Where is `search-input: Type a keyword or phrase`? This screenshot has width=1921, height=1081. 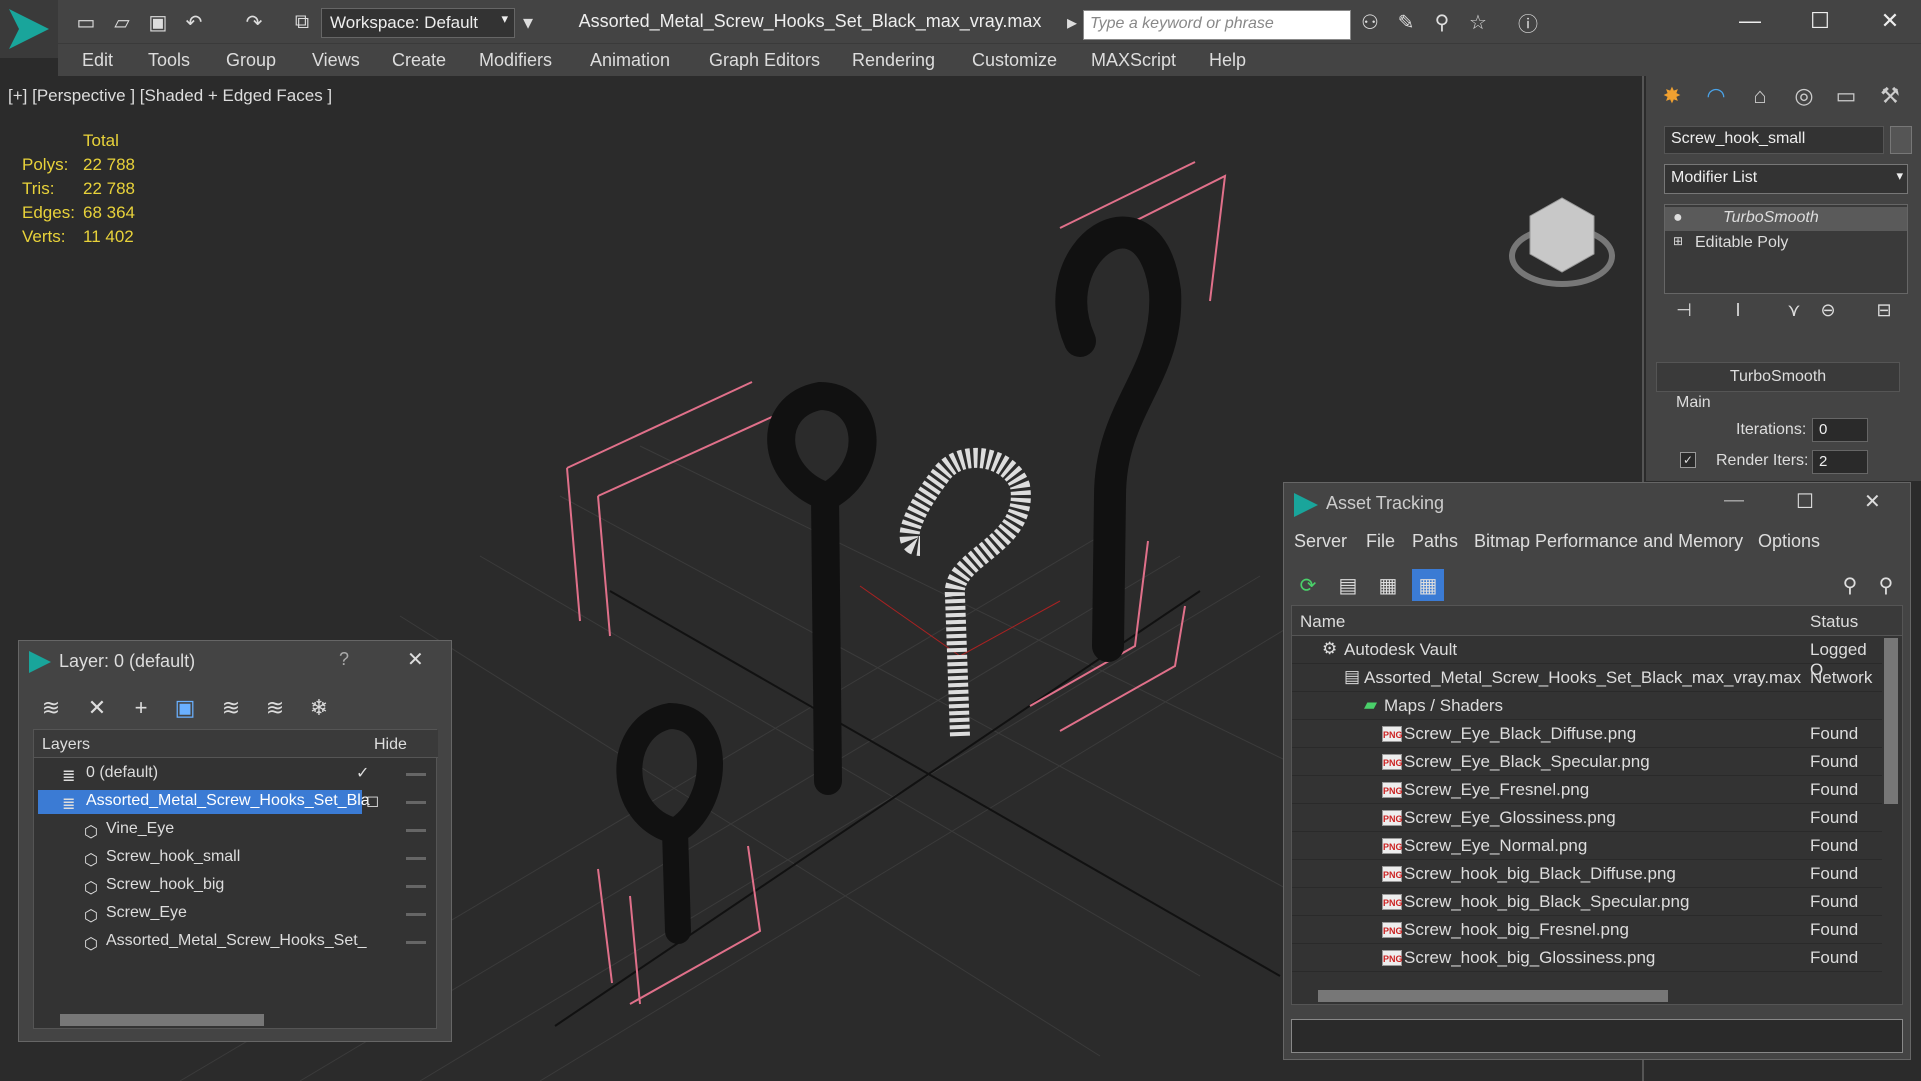
search-input: Type a keyword or phrase is located at coordinates (1217, 25).